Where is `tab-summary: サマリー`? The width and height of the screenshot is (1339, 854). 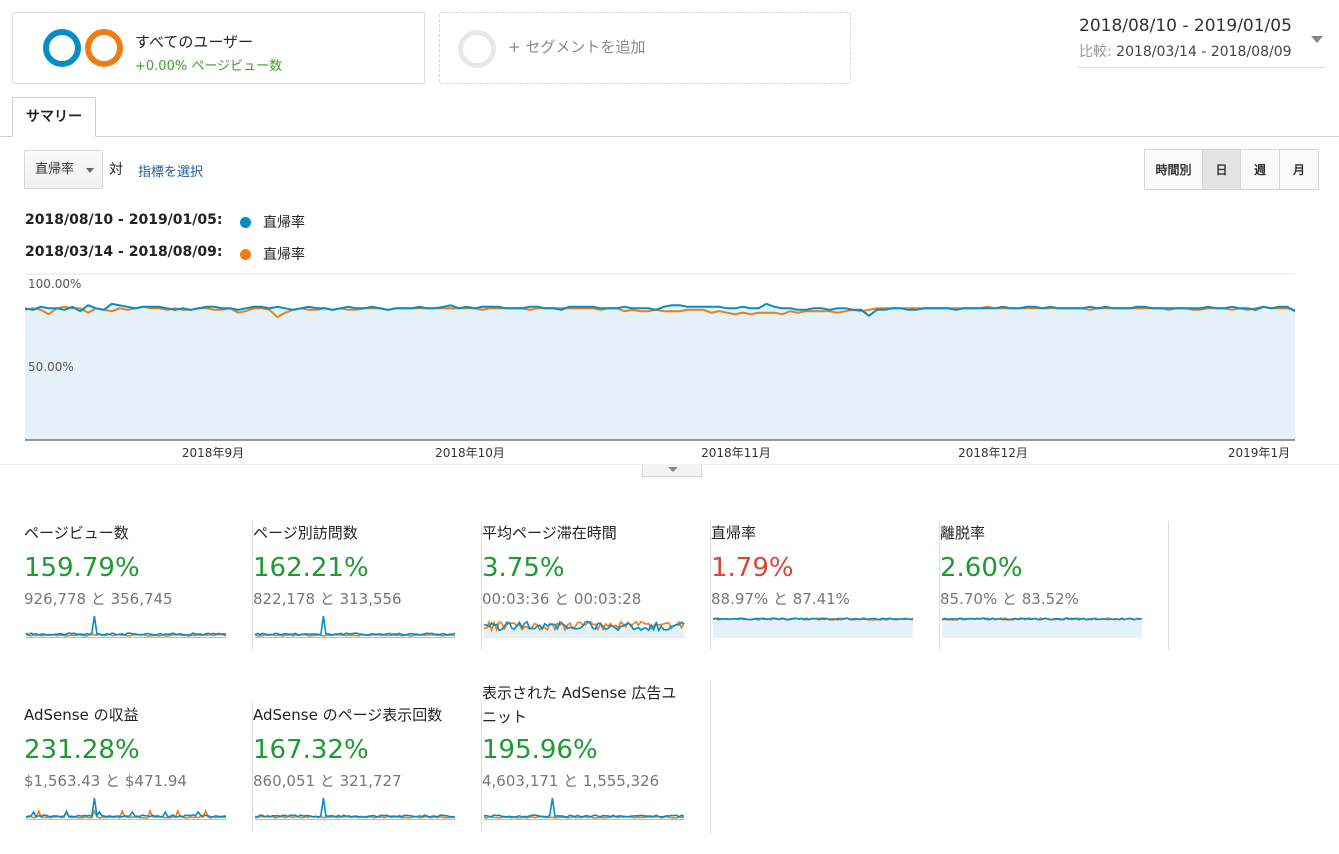
tab-summary: サマリー is located at coordinates (54, 117).